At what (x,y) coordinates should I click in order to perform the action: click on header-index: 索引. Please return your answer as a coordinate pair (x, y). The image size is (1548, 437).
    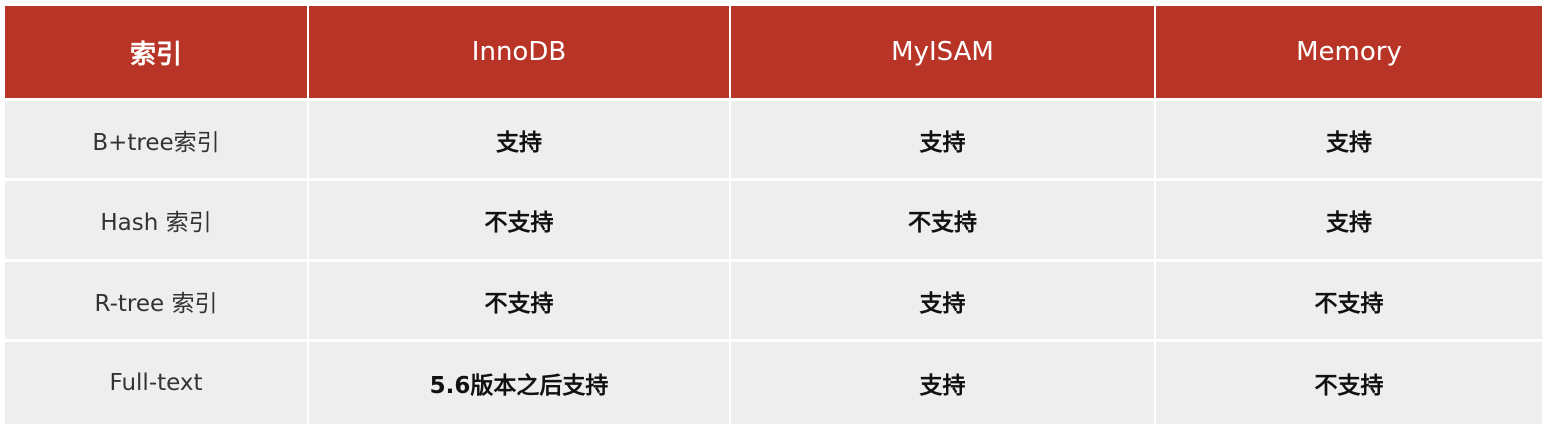
    Looking at the image, I should click on (157, 53).